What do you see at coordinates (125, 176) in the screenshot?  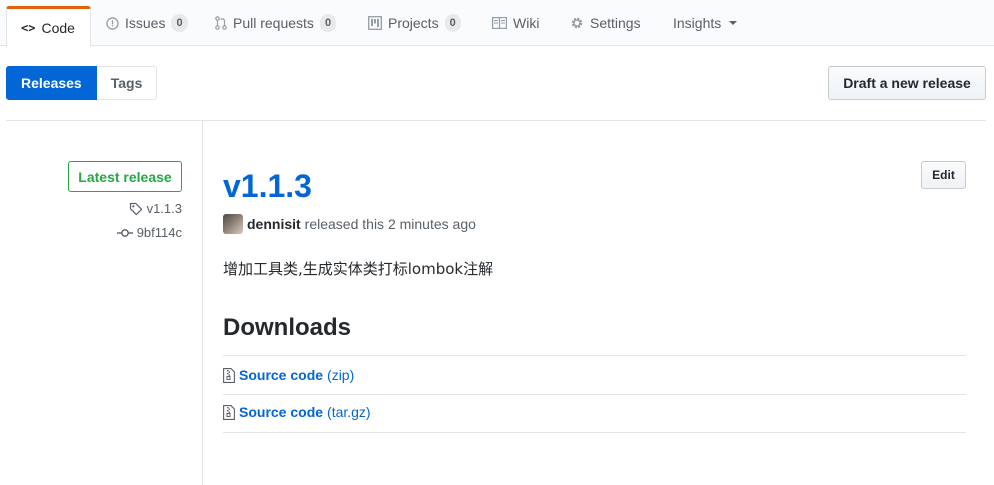 I see `latest-release-badge: Latest release` at bounding box center [125, 176].